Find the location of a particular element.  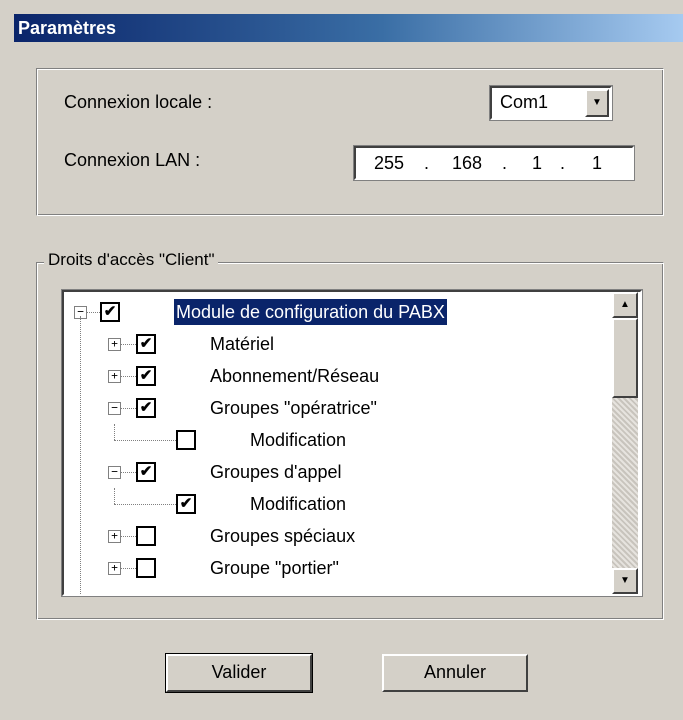

lan-connection-label: Connexion LAN : is located at coordinates (132, 160).